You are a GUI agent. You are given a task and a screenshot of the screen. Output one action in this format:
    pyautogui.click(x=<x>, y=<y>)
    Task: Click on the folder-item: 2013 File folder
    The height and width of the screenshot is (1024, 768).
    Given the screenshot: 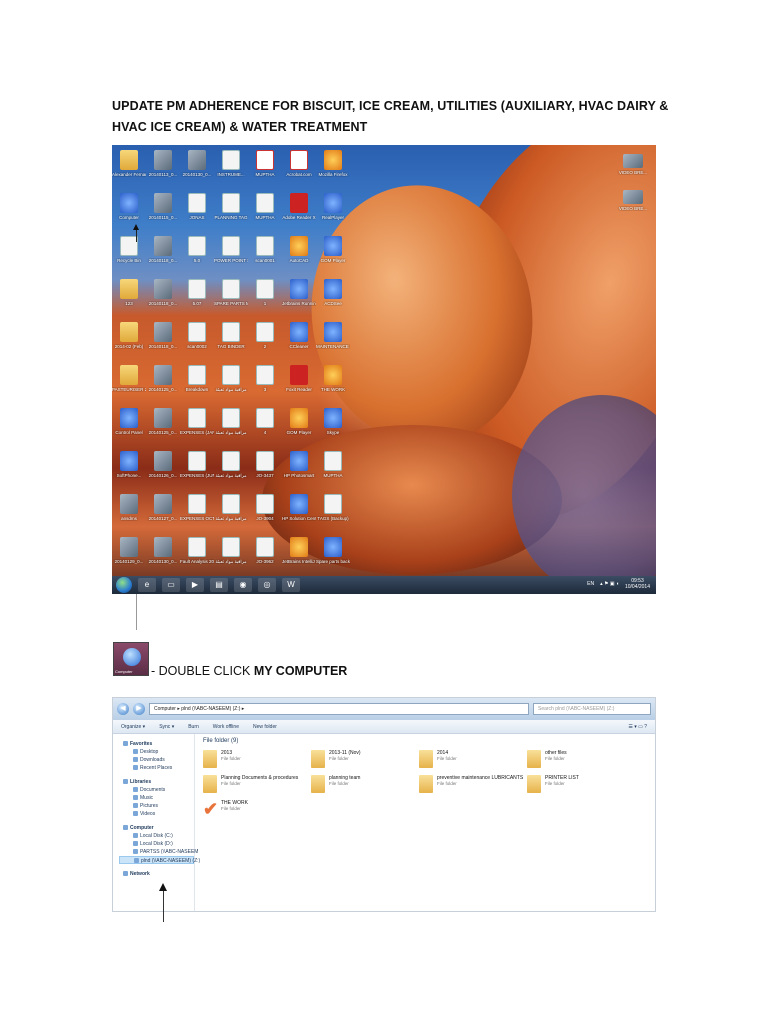 What is the action you would take?
    pyautogui.click(x=257, y=762)
    